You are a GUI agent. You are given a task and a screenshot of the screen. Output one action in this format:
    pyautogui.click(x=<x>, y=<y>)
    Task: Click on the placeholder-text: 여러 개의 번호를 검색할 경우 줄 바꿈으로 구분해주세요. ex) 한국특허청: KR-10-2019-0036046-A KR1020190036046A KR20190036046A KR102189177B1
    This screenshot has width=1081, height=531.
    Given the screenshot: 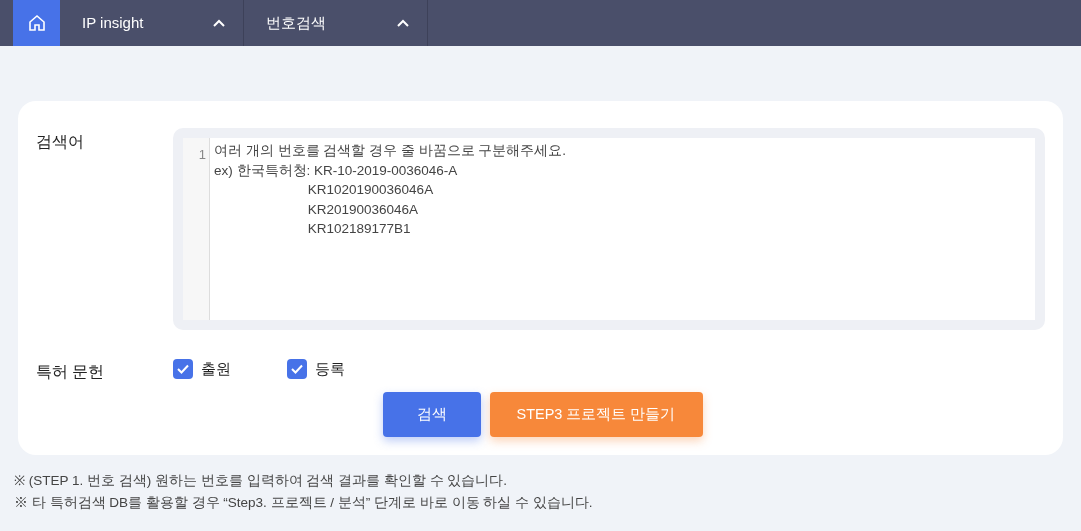 What is the action you would take?
    pyautogui.click(x=390, y=190)
    